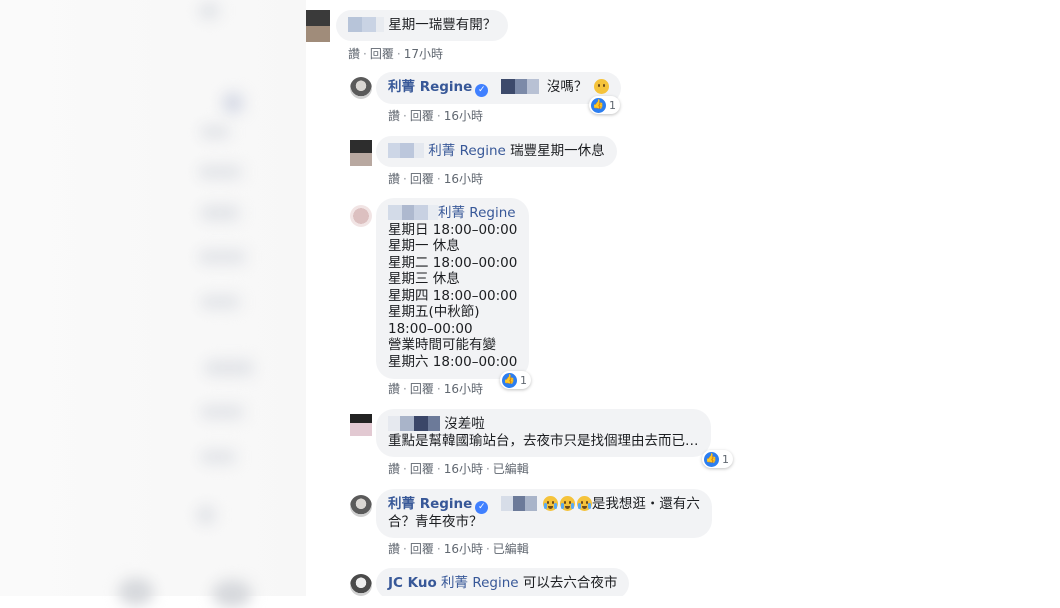 The image size is (1060, 608). Describe the element at coordinates (570, 583) in the screenshot. I see `comment-text: 可以去六合夜市` at that location.